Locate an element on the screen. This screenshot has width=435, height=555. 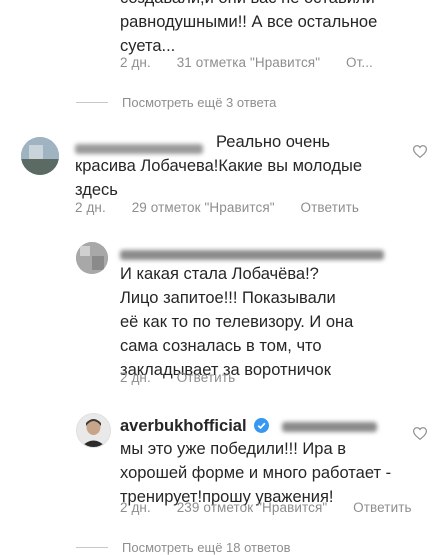
view-more-replies-link: Посмотреть ещё 18 ответов is located at coordinates (183, 547).